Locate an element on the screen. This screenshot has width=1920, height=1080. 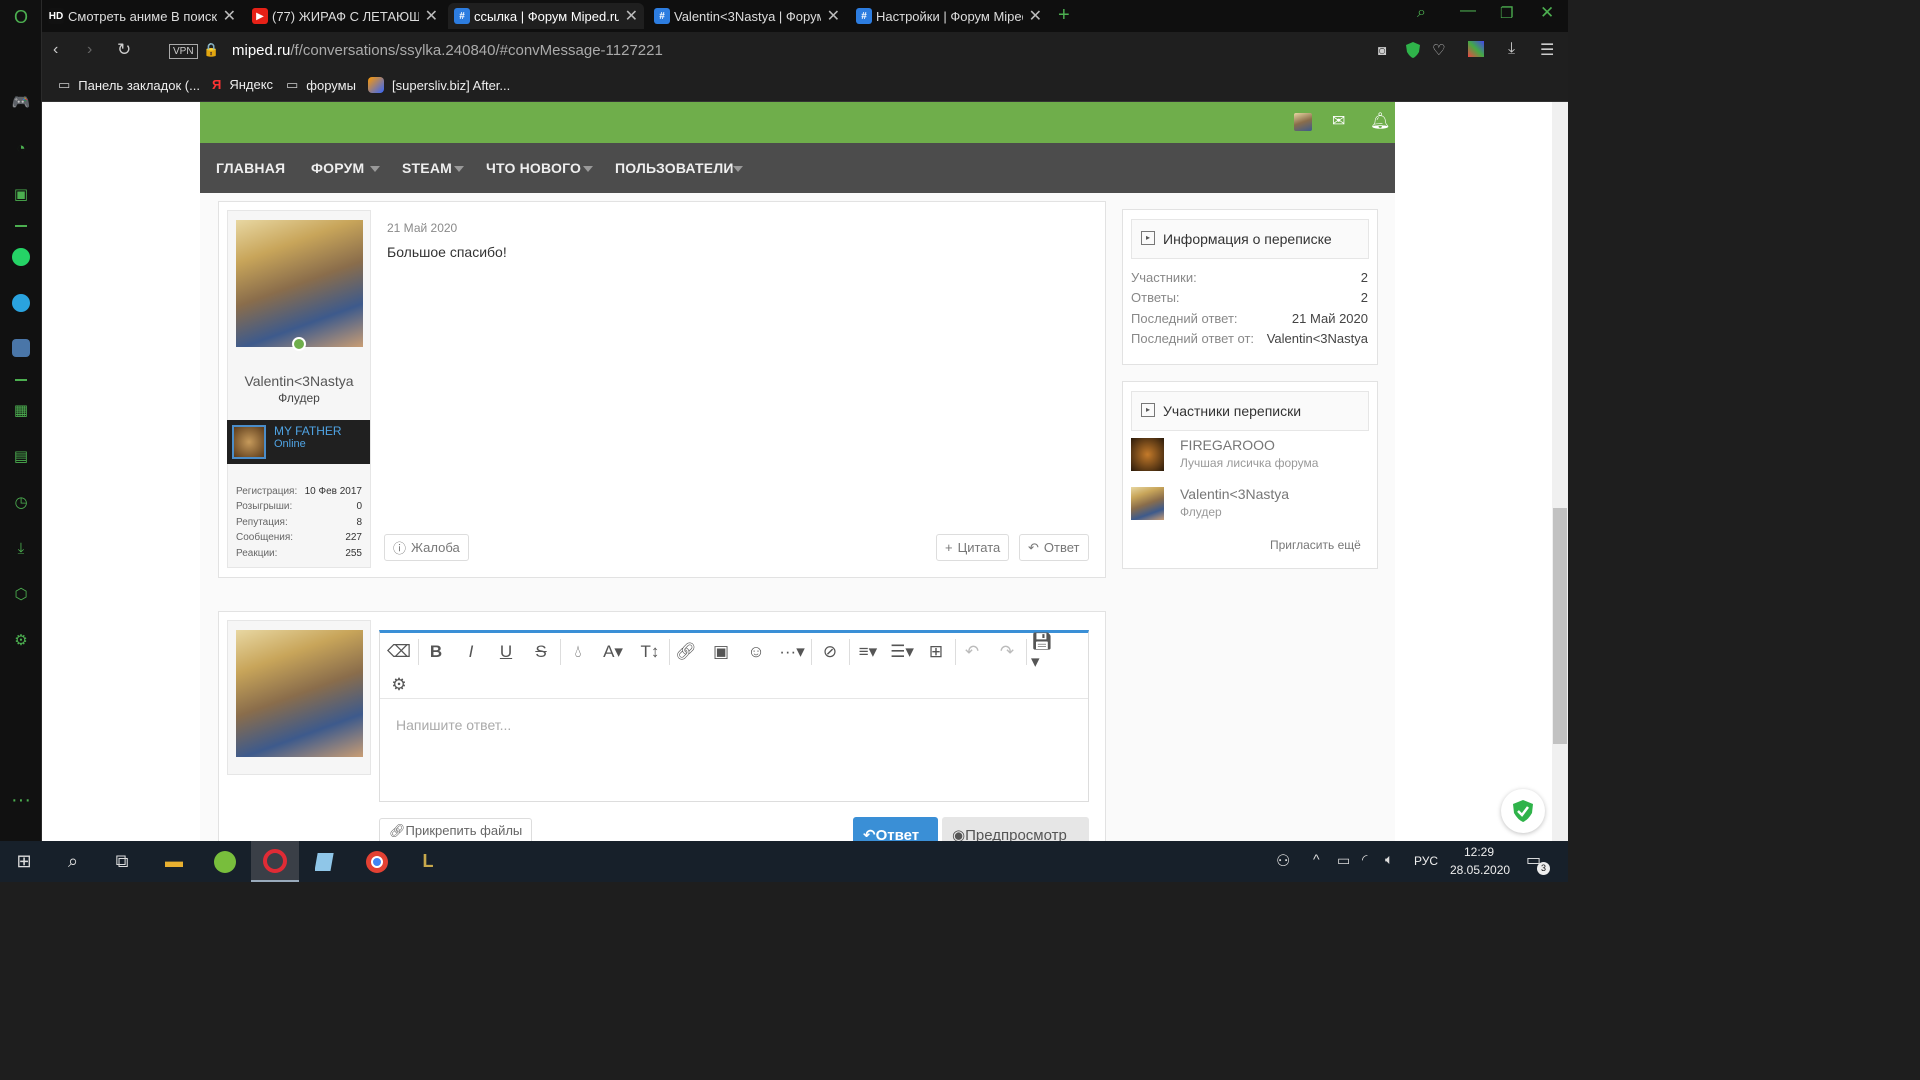
close-window-icon: ✕ is located at coordinates (1547, 13).